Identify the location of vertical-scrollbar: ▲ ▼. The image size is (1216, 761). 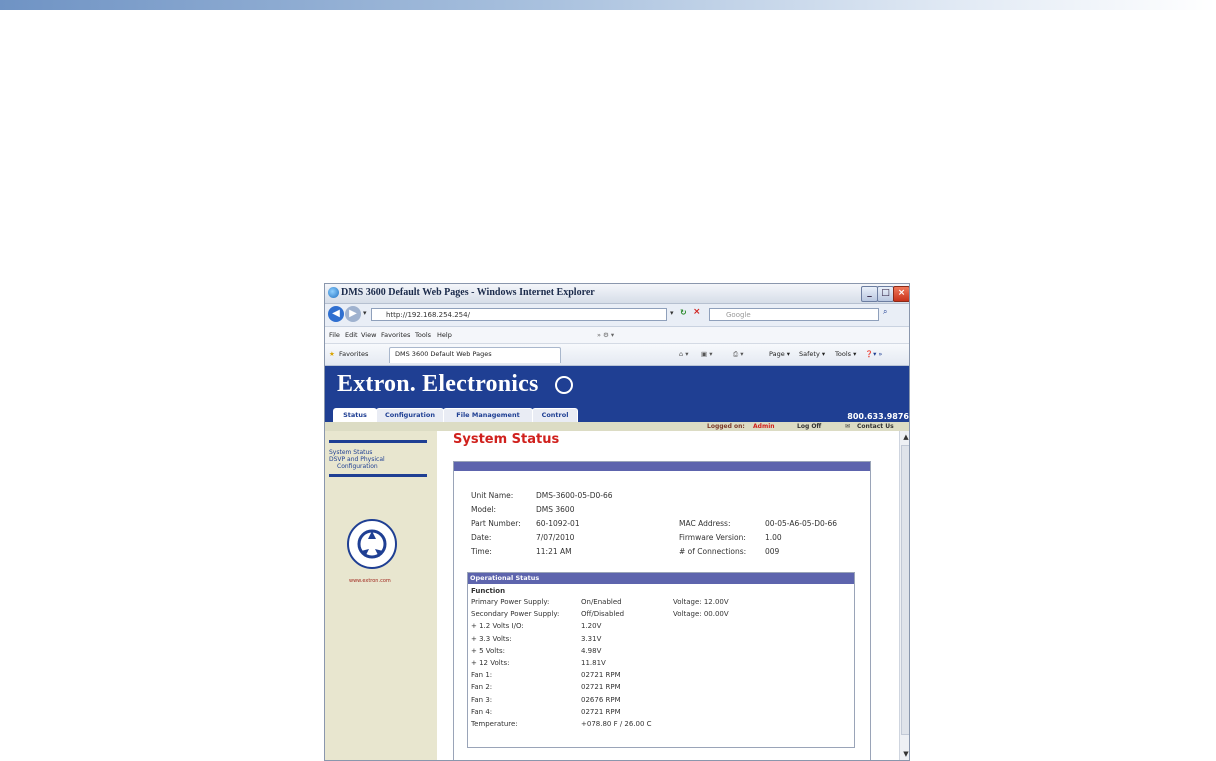
(904, 595).